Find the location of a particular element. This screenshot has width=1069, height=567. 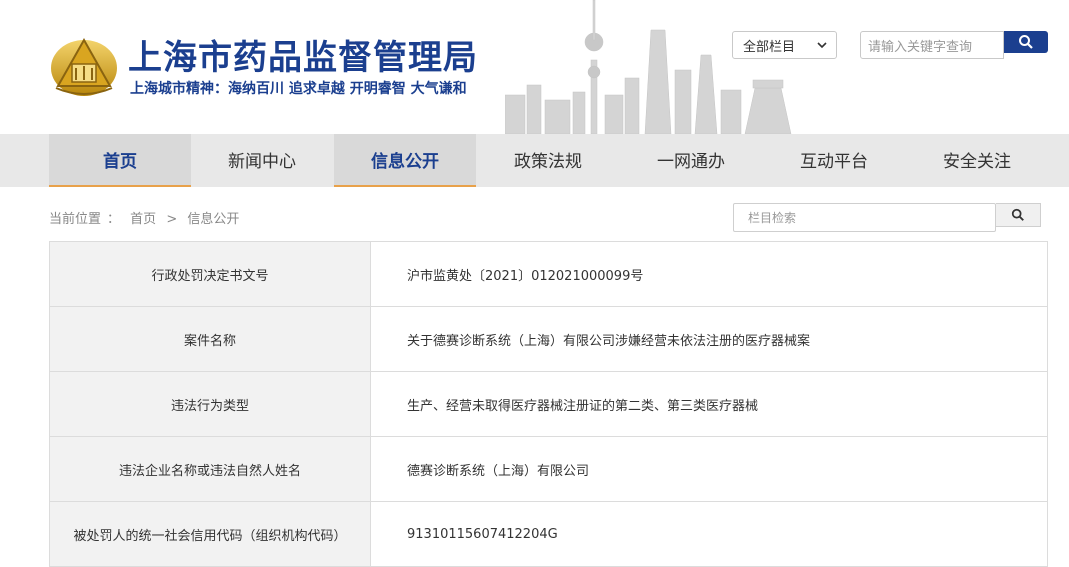

breadcrumb-arrow: > is located at coordinates (172, 219).